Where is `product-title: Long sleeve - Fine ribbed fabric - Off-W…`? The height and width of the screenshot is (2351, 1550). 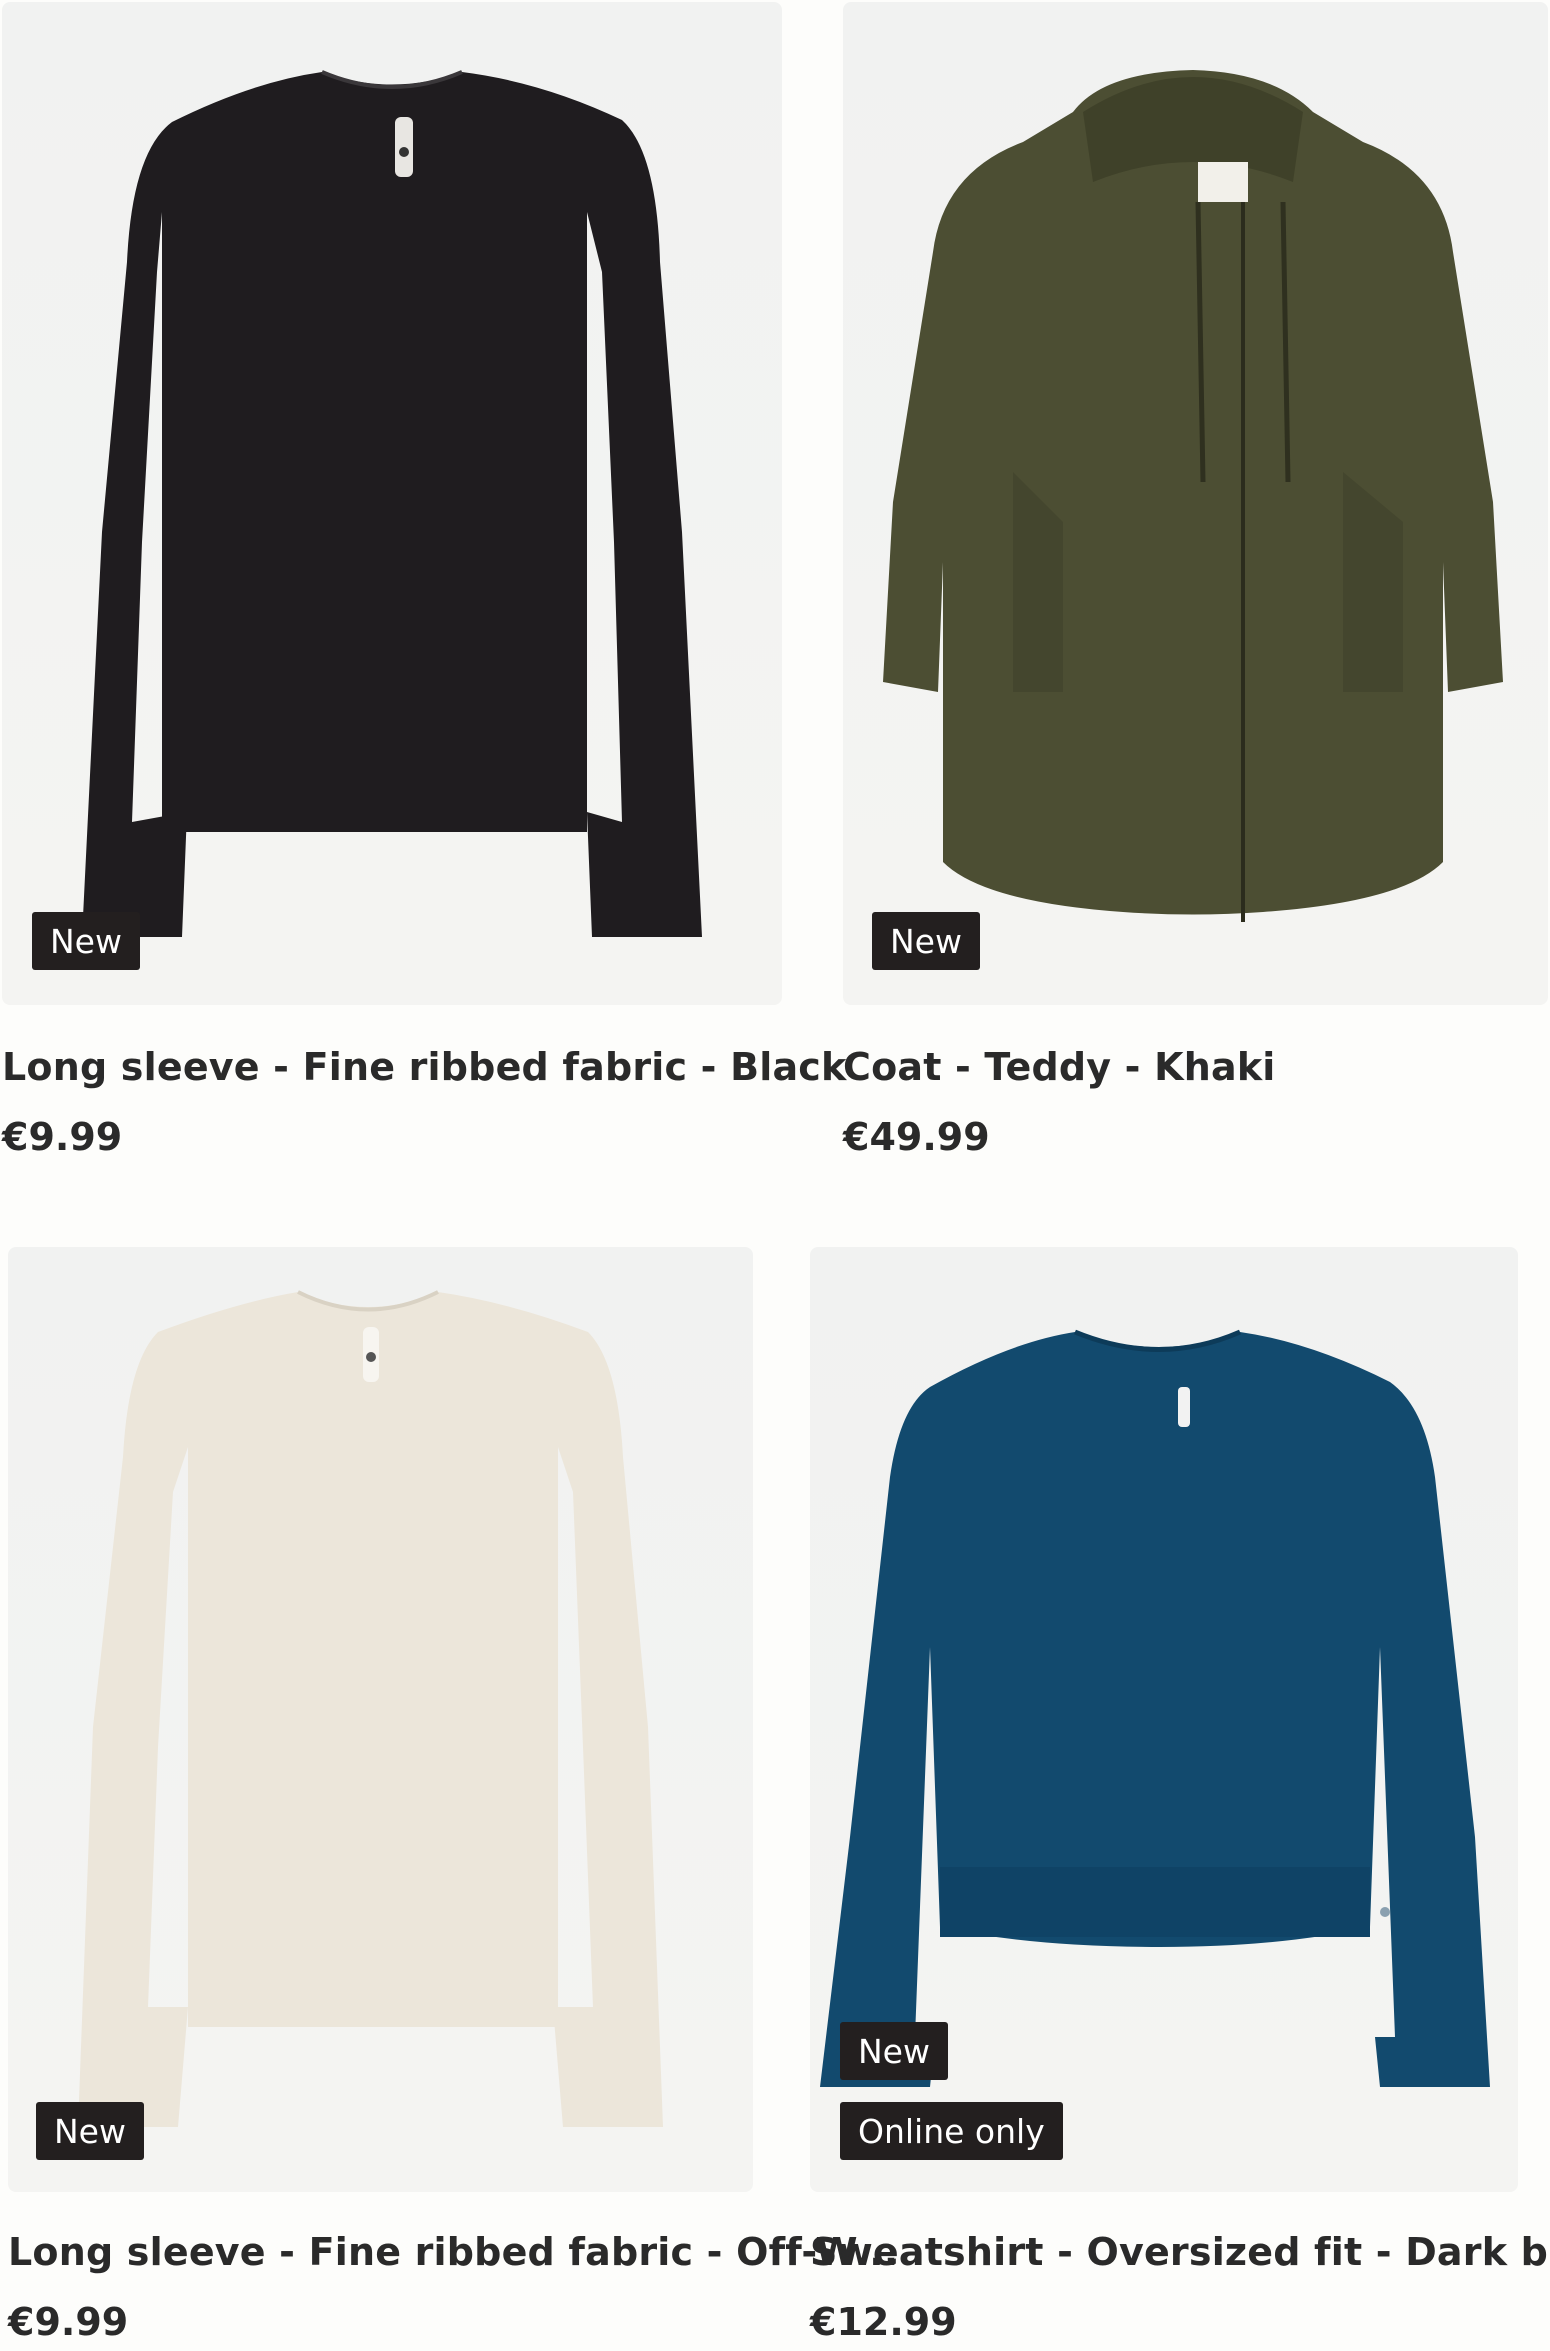 product-title: Long sleeve - Fine ribbed fabric - Off-W… is located at coordinates (453, 2252).